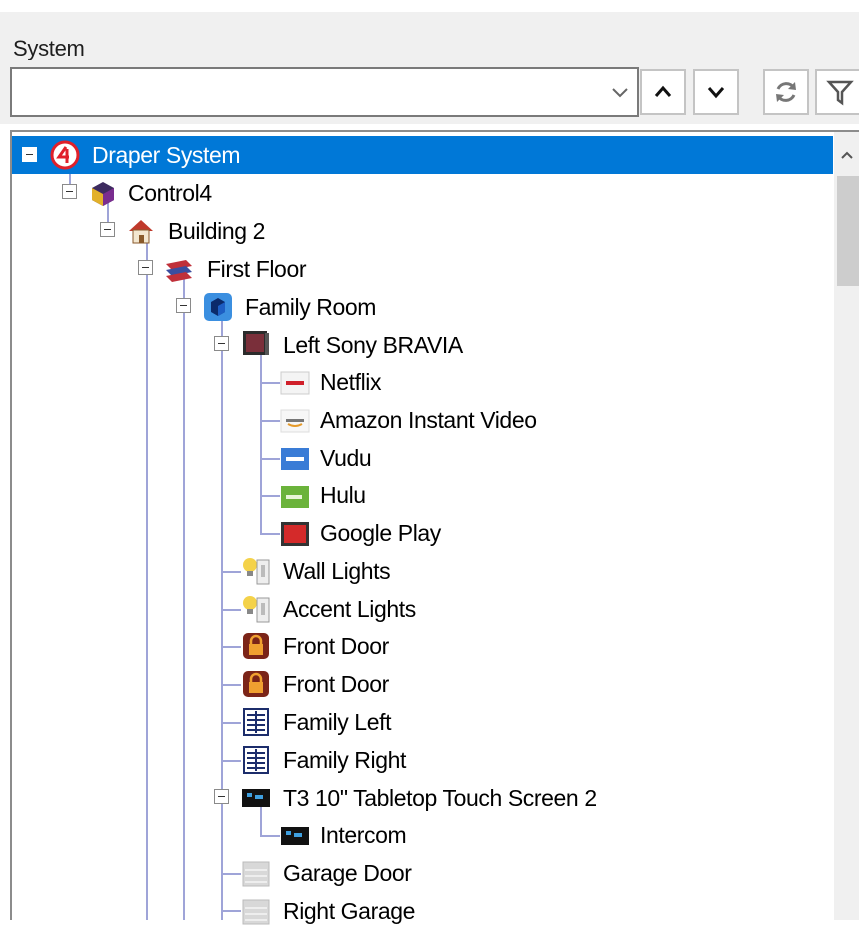  What do you see at coordinates (295, 836) in the screenshot?
I see `intercom-icon` at bounding box center [295, 836].